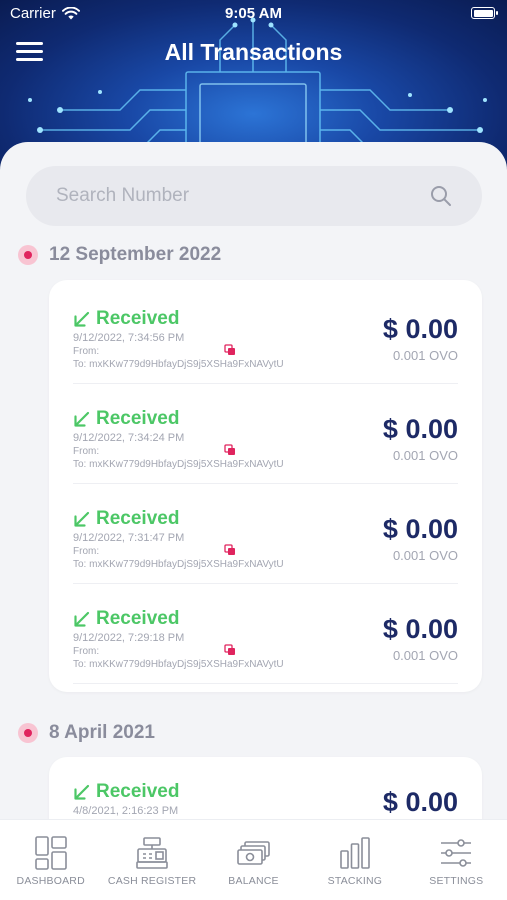 The width and height of the screenshot is (507, 900). What do you see at coordinates (456, 881) in the screenshot?
I see `tab-label: SETTINGS` at bounding box center [456, 881].